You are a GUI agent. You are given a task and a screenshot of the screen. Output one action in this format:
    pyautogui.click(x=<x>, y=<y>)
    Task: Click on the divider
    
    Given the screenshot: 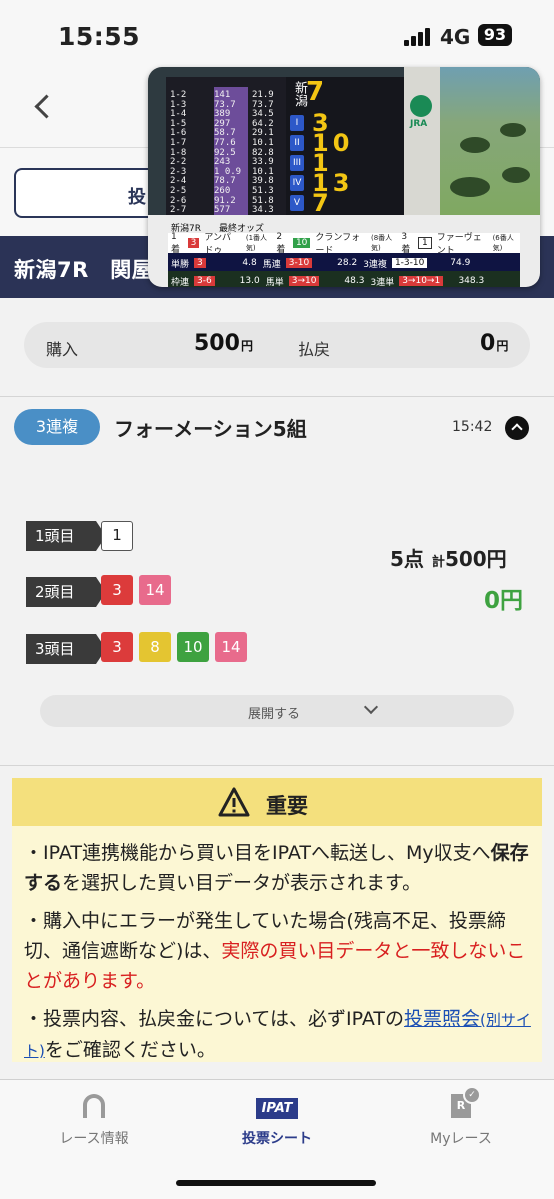 What is the action you would take?
    pyautogui.click(x=277, y=765)
    